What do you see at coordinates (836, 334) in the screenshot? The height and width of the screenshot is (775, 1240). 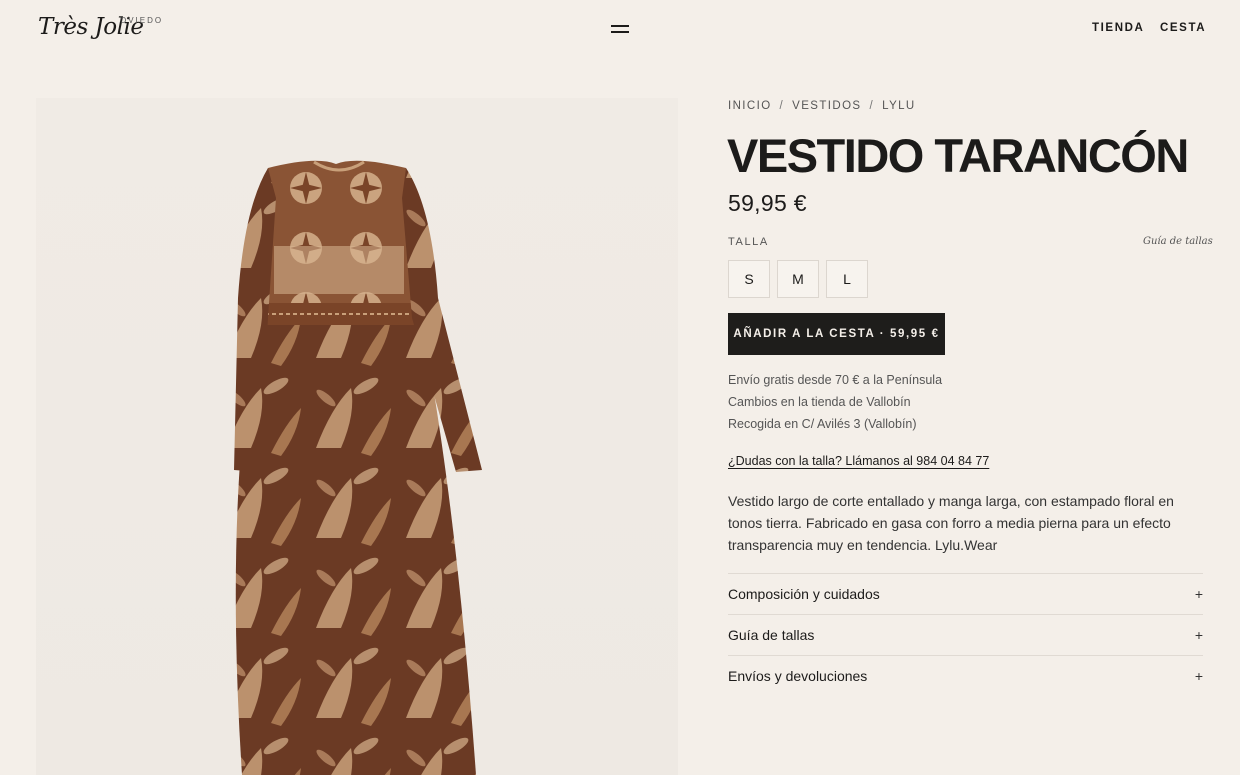 I see `add-to-cart-button: AÑADIR A LA CESTA · 59,95 €` at bounding box center [836, 334].